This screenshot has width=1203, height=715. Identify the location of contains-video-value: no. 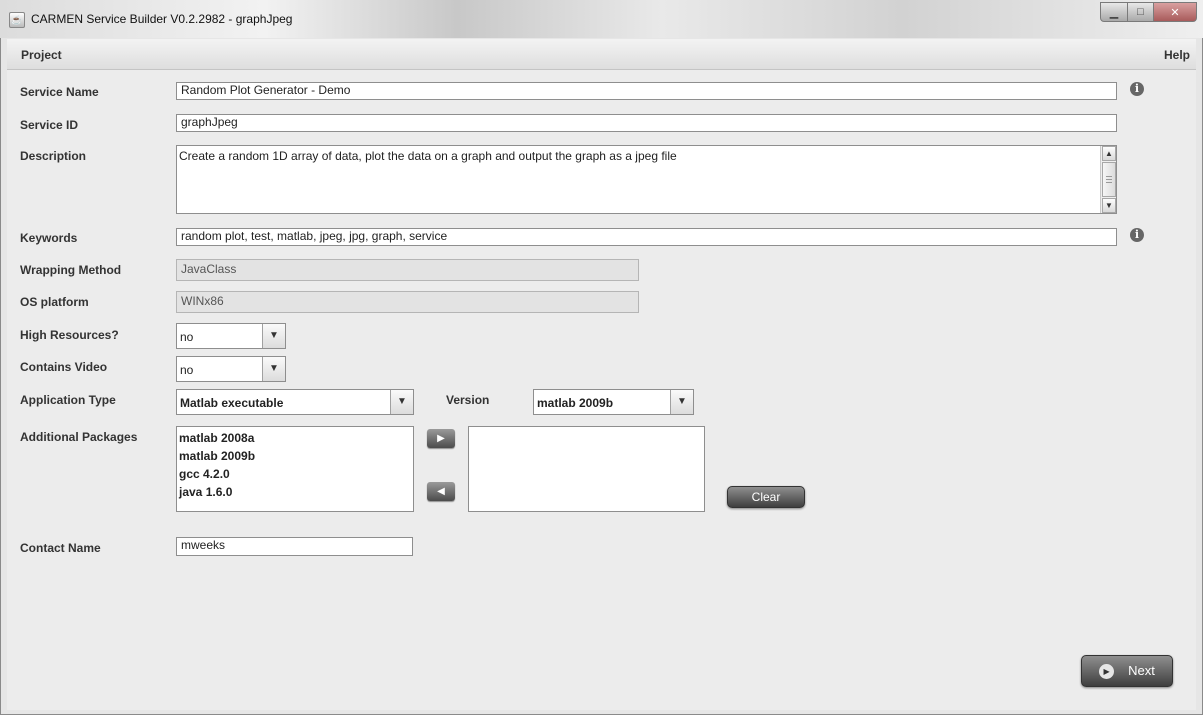
(187, 370).